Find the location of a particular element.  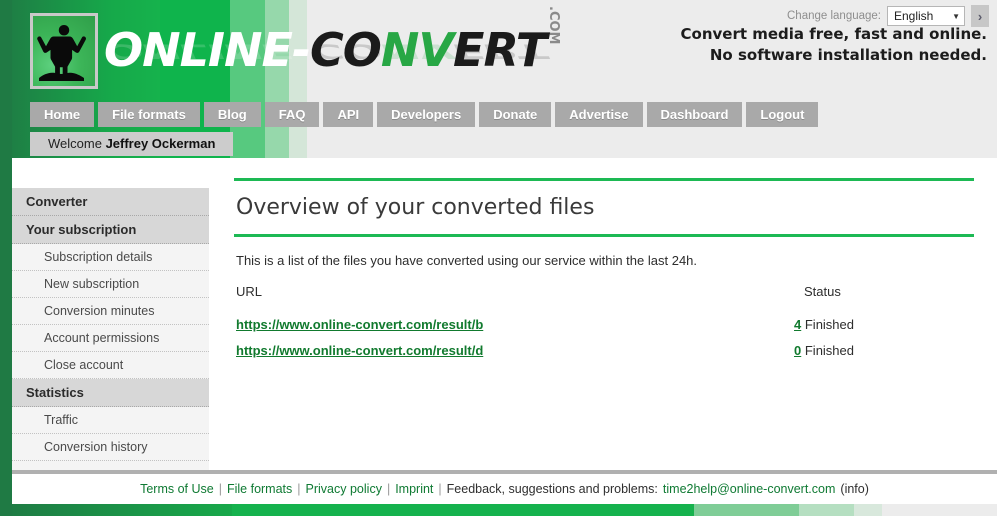

bottom-accent-bar is located at coordinates (498, 510).